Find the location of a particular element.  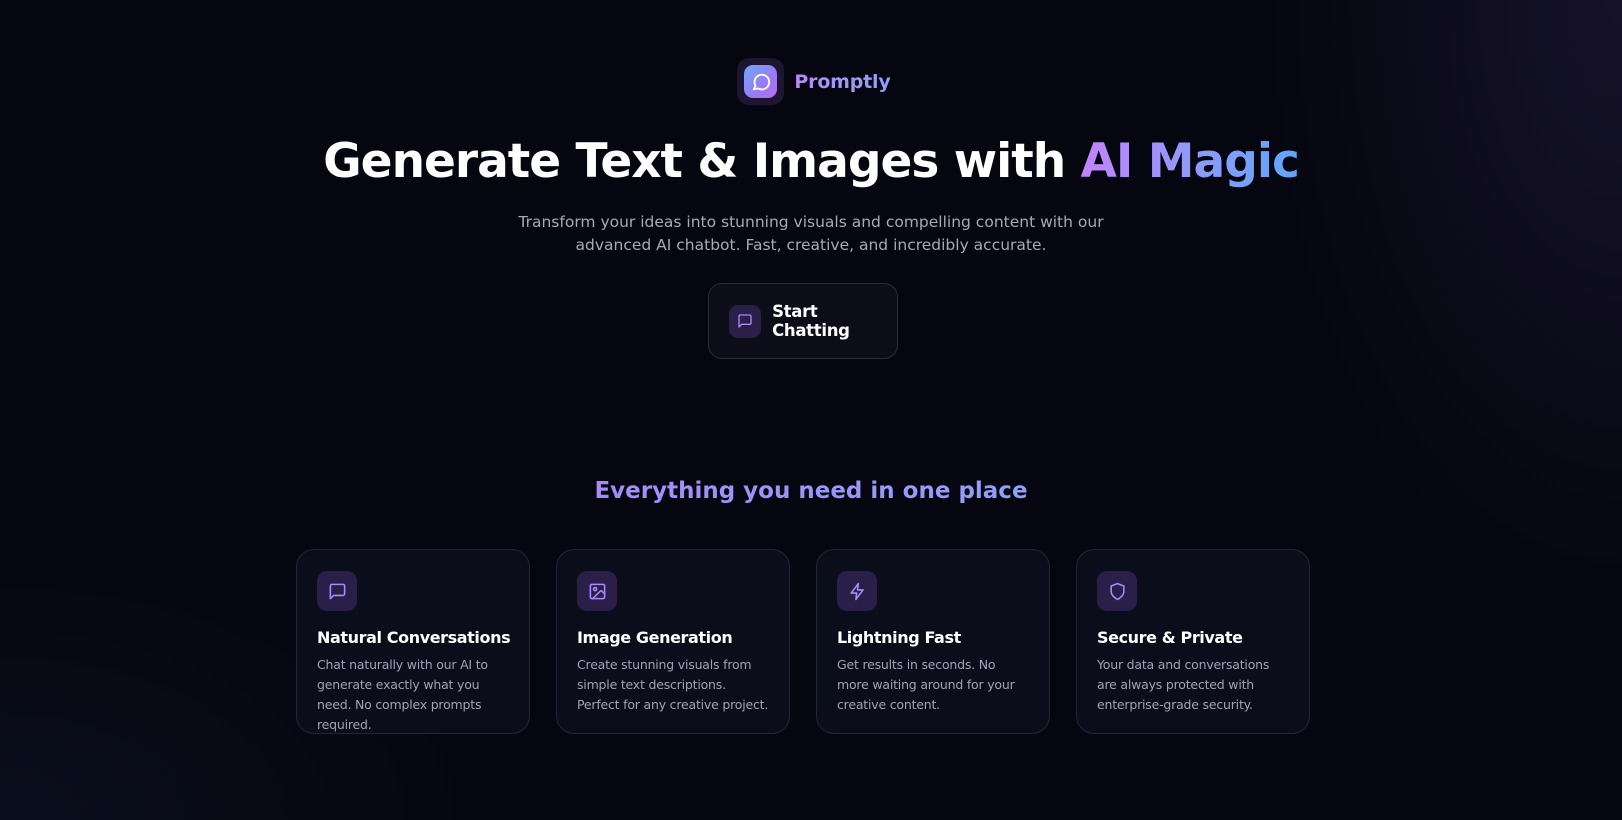

start-chatting-button: Start Chatting is located at coordinates (803, 321).